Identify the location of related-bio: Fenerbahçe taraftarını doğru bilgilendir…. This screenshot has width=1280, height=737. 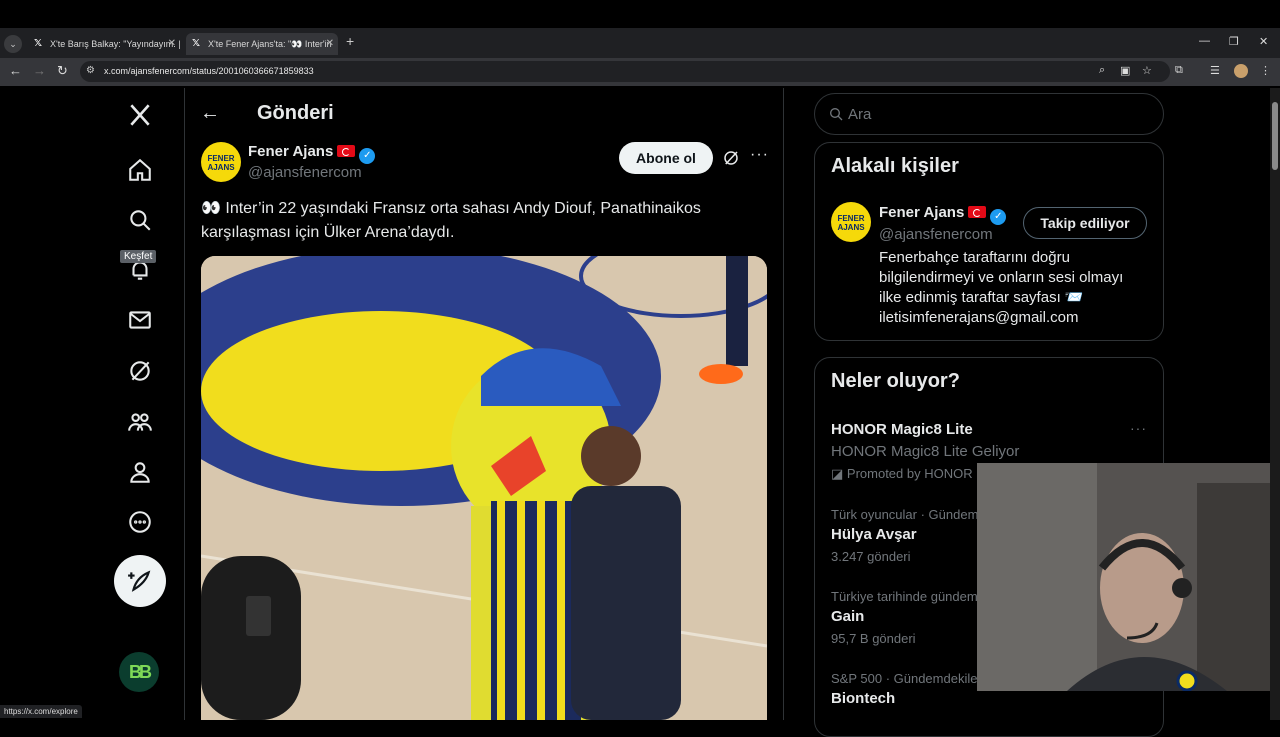
(1001, 287).